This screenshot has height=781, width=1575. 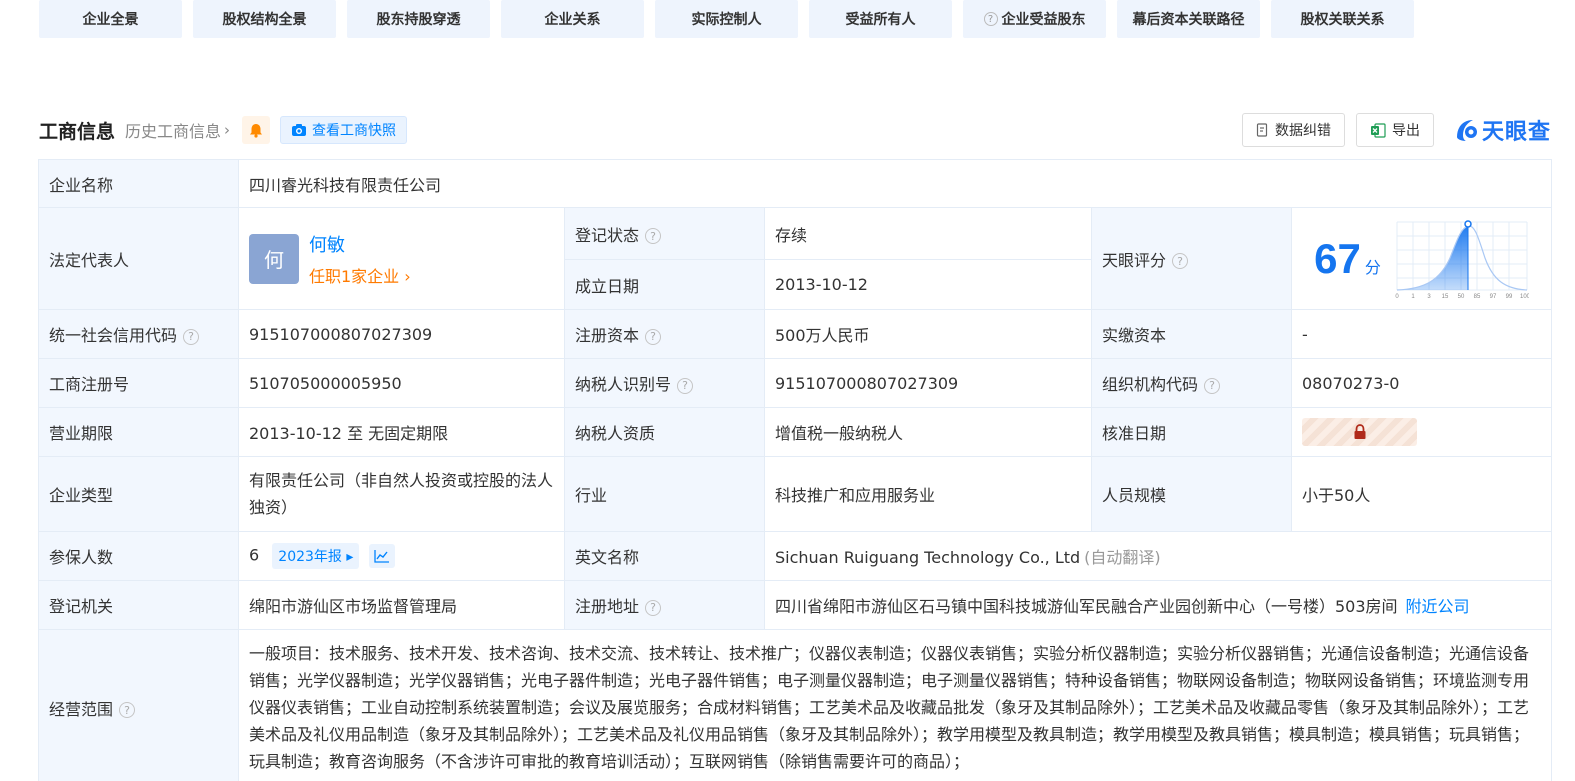 What do you see at coordinates (381, 556) in the screenshot?
I see `trend-chart-button` at bounding box center [381, 556].